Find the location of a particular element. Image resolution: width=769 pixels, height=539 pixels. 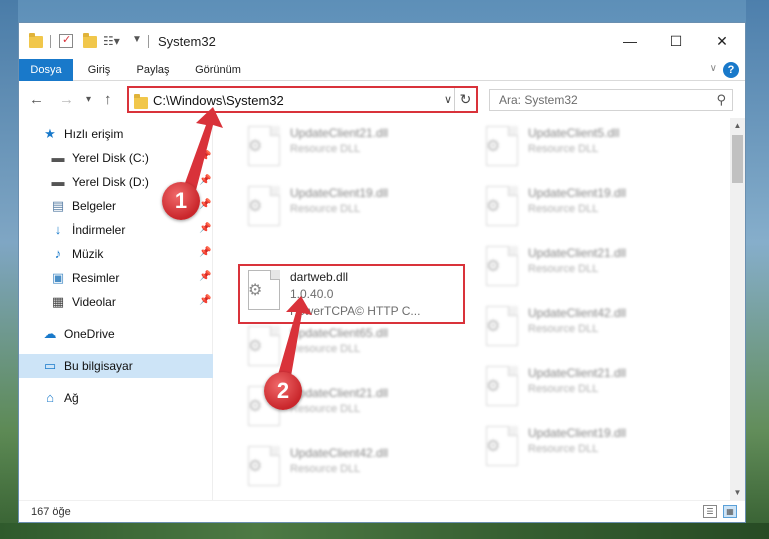

sidebar-item-downloads: ↓ İndirmeler 📌 is located at coordinates (116, 230).